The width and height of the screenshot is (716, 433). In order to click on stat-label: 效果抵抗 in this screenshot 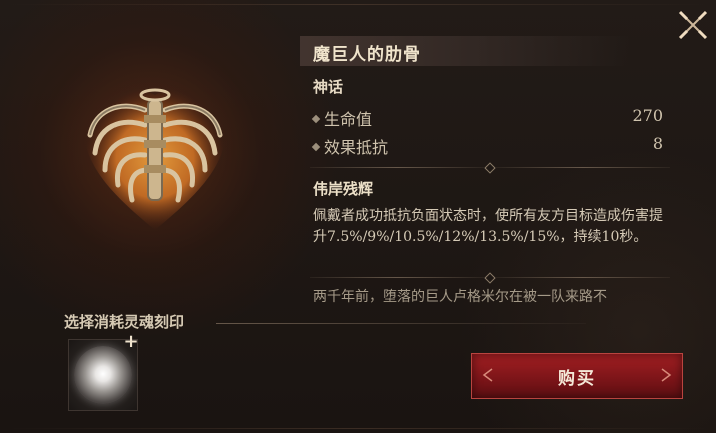, I will do `click(356, 147)`.